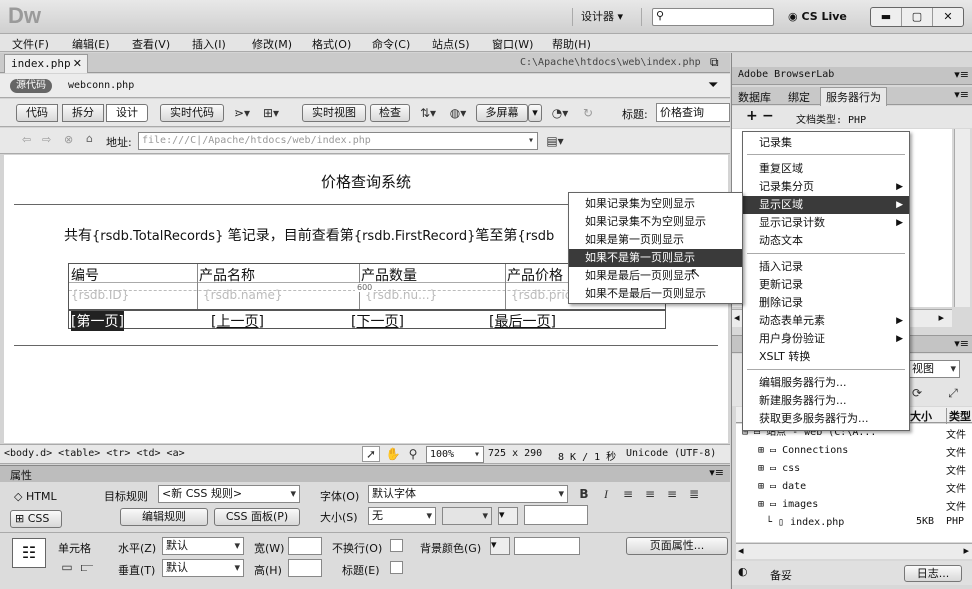 The height and width of the screenshot is (589, 972). I want to click on file-management-icon: ⇅▾, so click(428, 113).